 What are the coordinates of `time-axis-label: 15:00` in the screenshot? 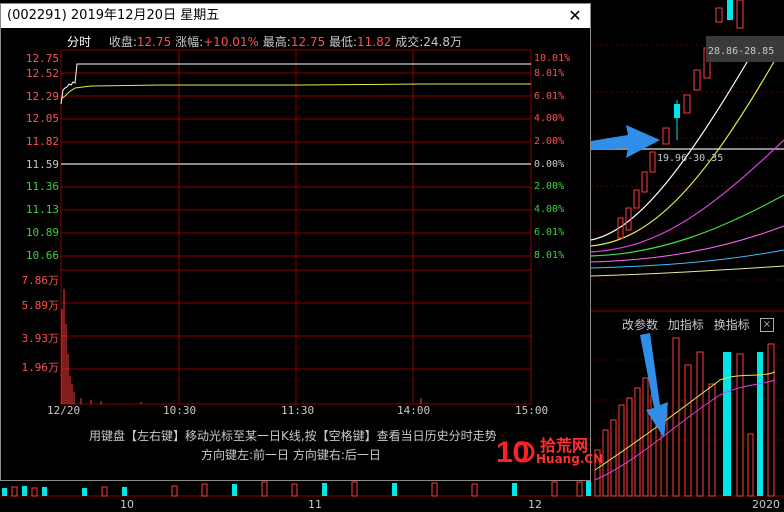 It's located at (532, 410).